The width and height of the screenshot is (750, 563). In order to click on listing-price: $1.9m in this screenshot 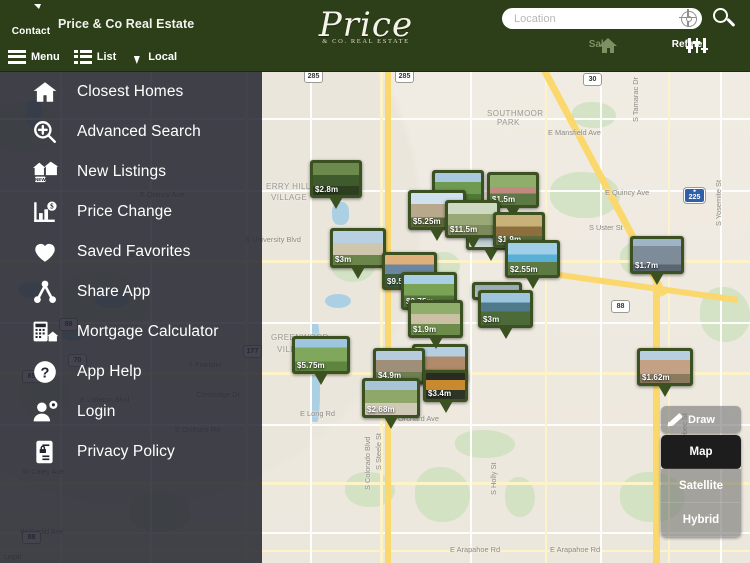, I will do `click(425, 329)`.